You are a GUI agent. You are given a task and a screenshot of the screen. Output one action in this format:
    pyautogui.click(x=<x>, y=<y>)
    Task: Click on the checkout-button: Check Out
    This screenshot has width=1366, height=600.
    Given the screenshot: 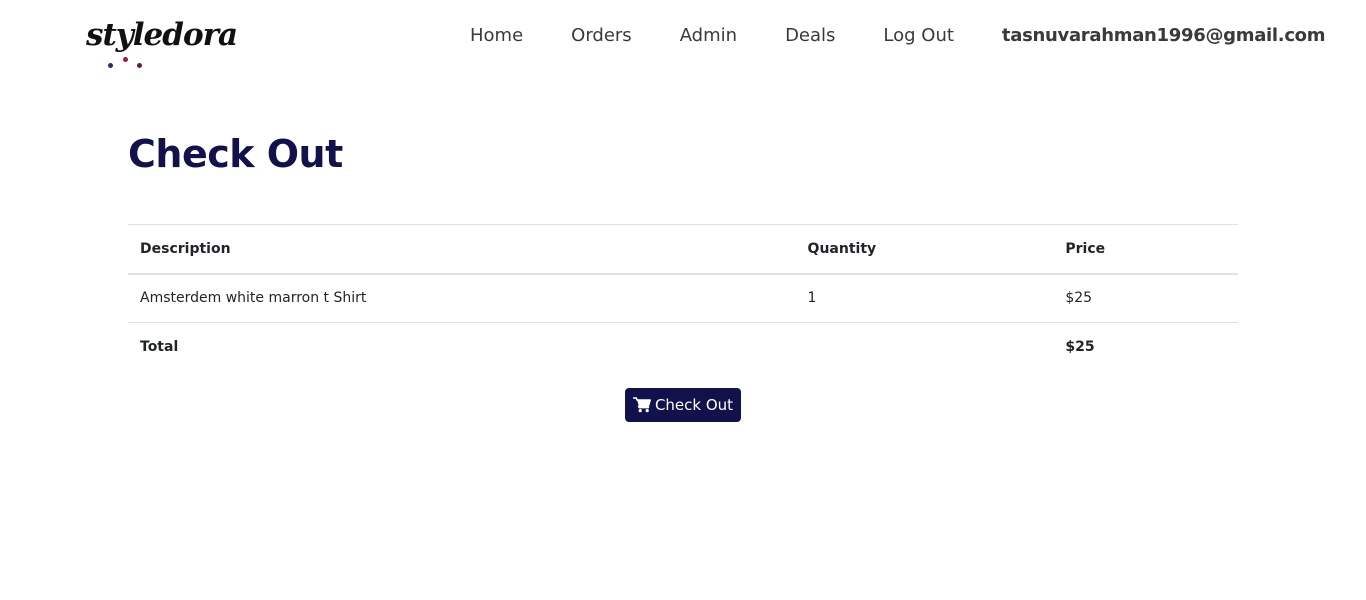 What is the action you would take?
    pyautogui.click(x=683, y=405)
    